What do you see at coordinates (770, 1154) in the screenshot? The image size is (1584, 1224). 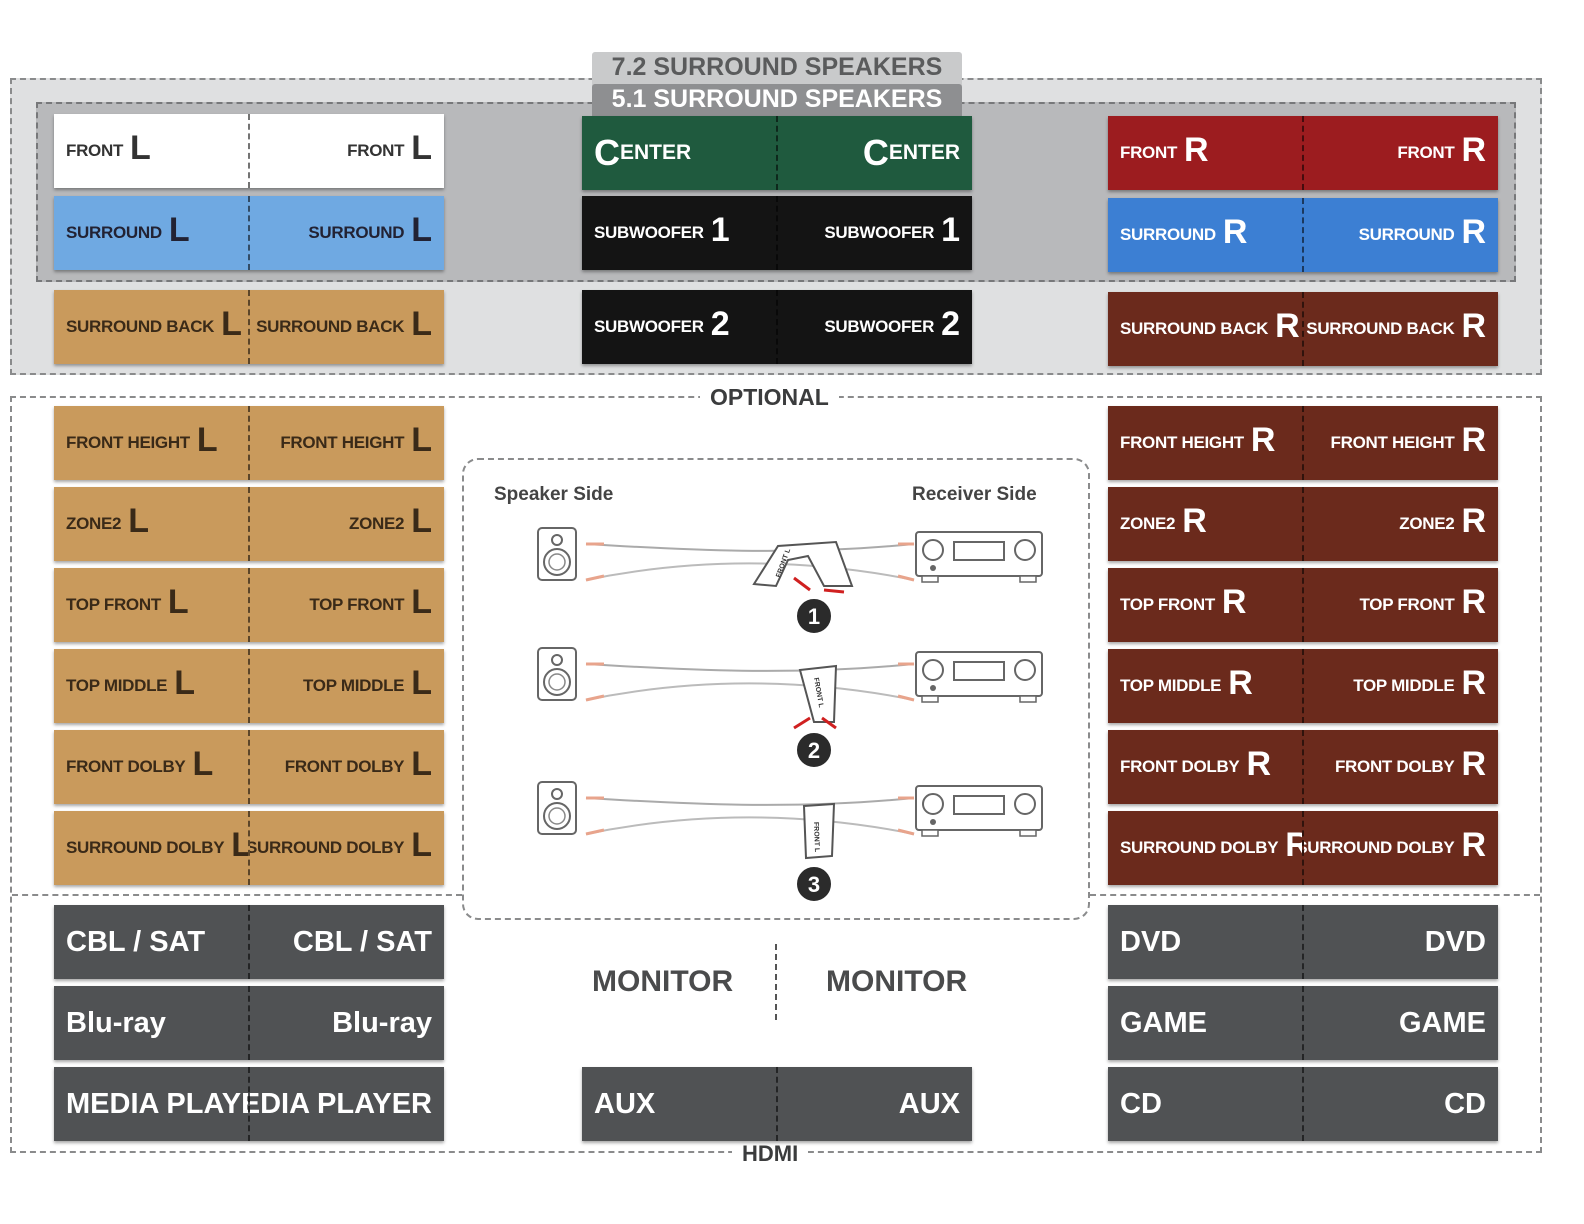 I see `hdmi-label: HDMI` at bounding box center [770, 1154].